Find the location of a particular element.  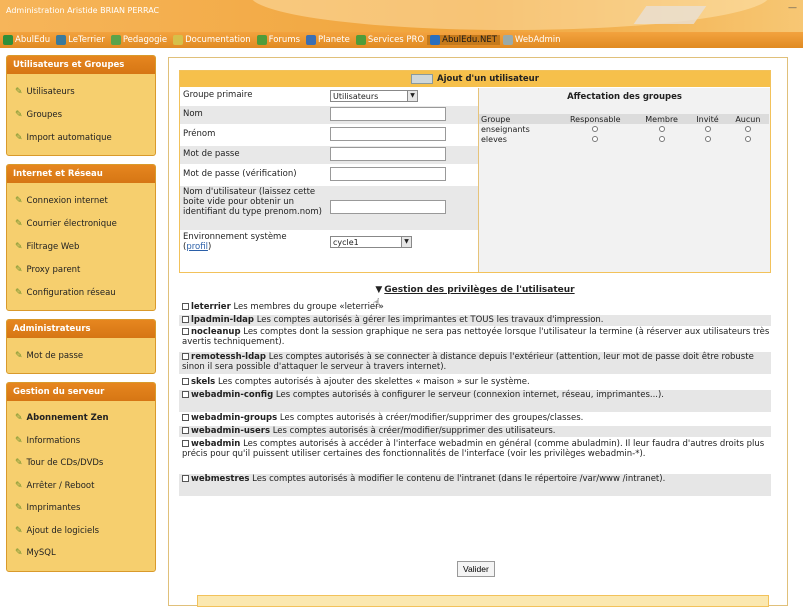

privilege-name: webadmin-users is located at coordinates (230, 431).